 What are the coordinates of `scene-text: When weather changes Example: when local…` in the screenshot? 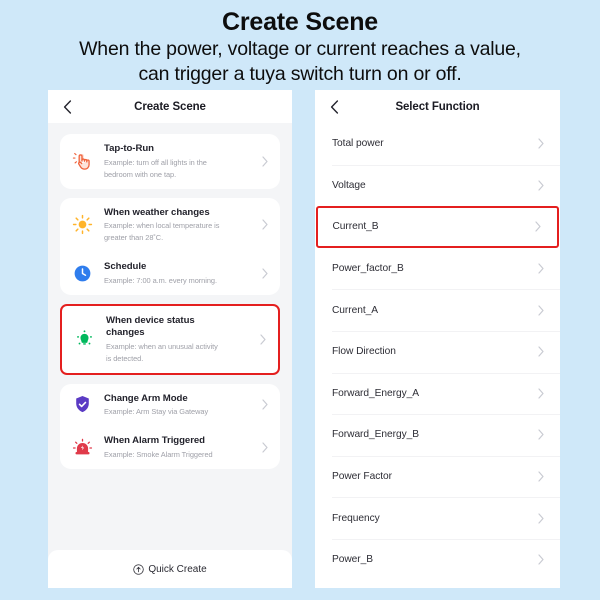 It's located at (180, 225).